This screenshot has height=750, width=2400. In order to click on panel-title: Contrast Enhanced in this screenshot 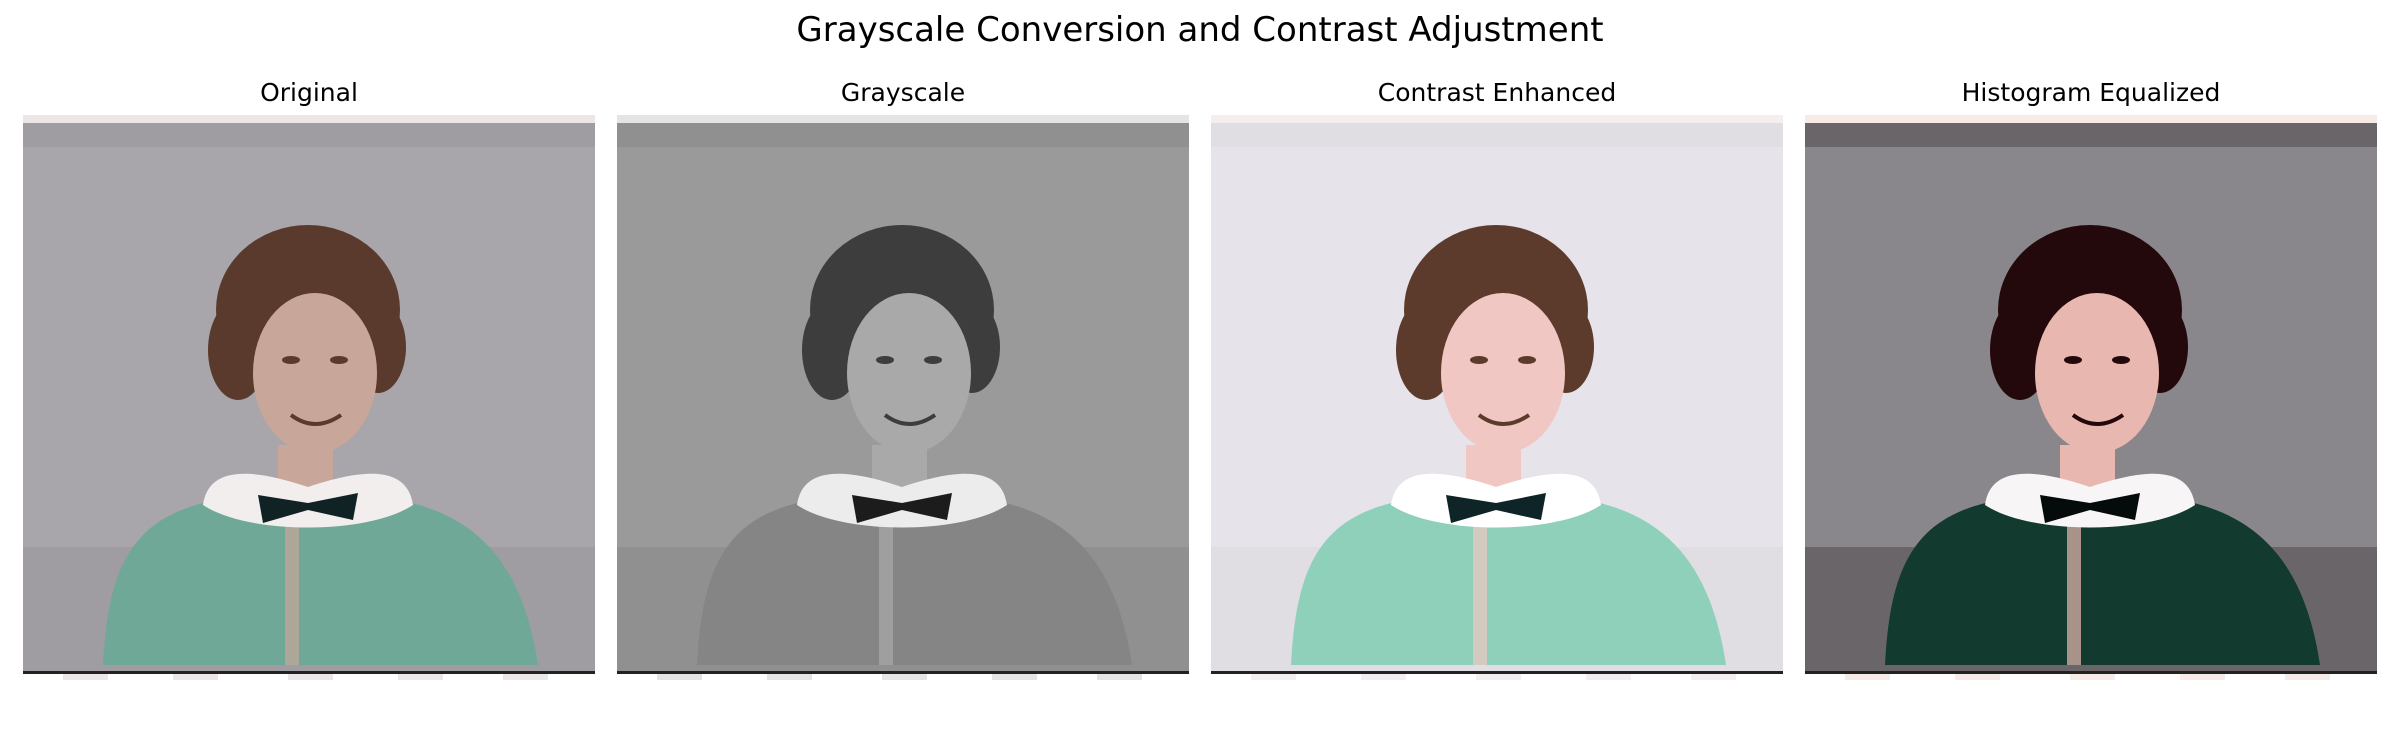, I will do `click(1497, 92)`.